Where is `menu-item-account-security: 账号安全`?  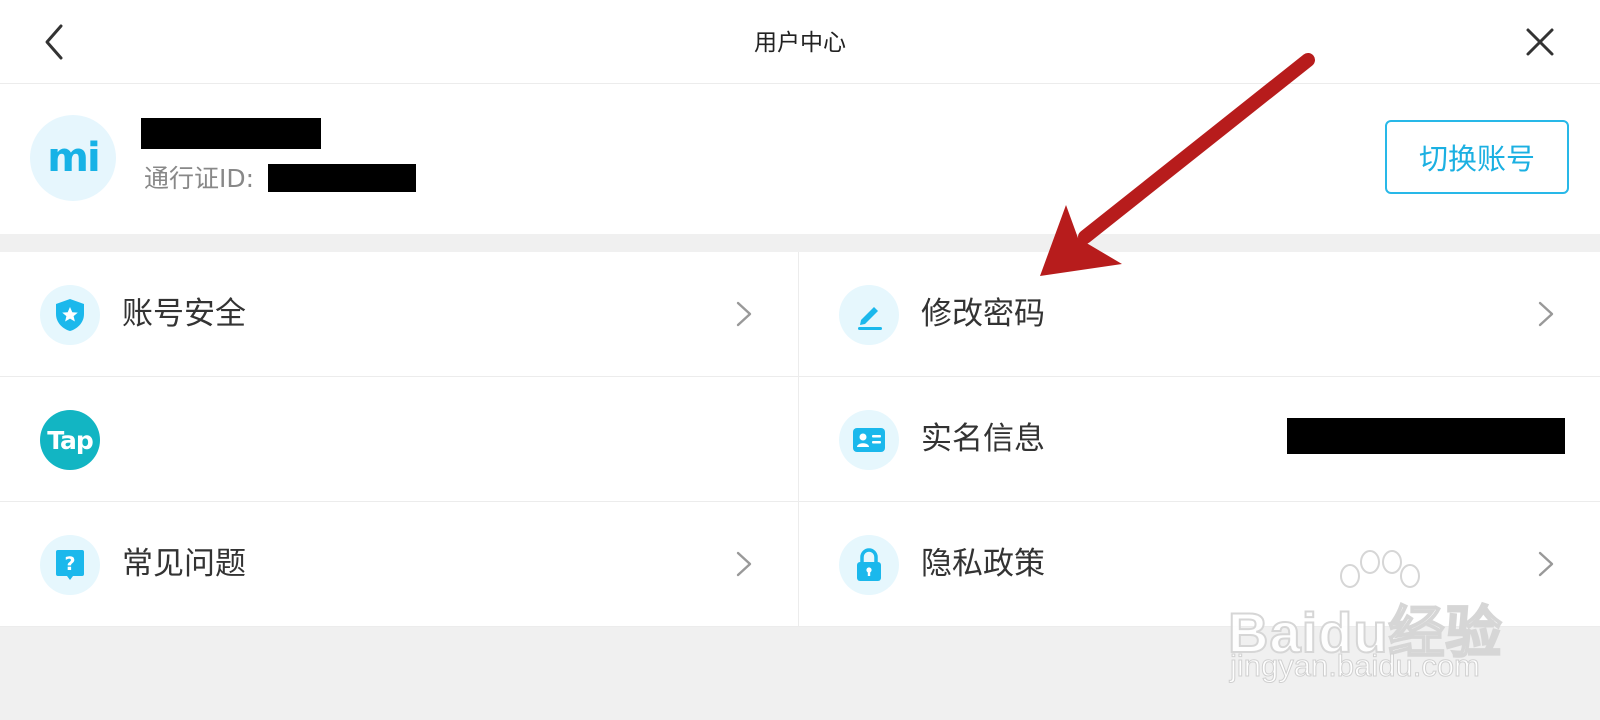 menu-item-account-security: 账号安全 is located at coordinates (399, 314).